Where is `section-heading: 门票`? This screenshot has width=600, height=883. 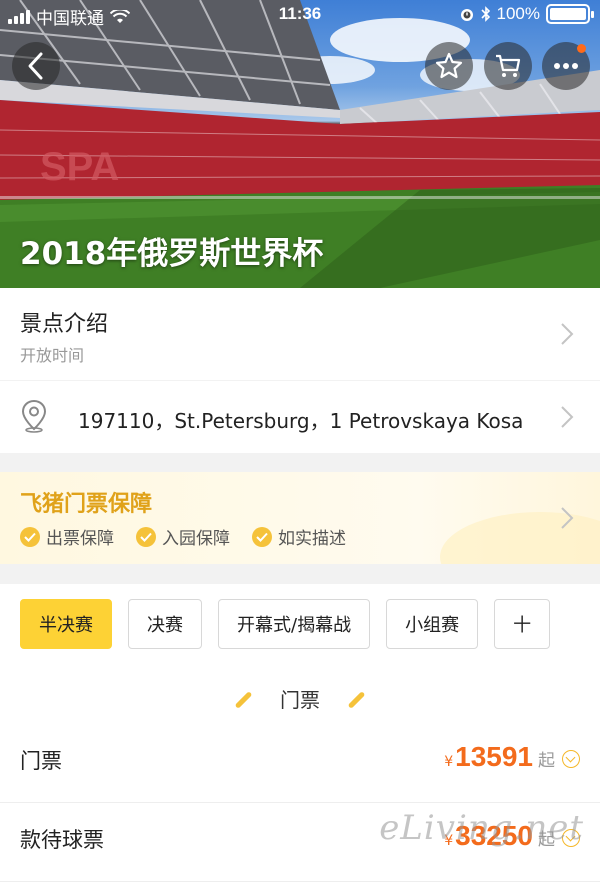 section-heading: 门票 is located at coordinates (300, 698).